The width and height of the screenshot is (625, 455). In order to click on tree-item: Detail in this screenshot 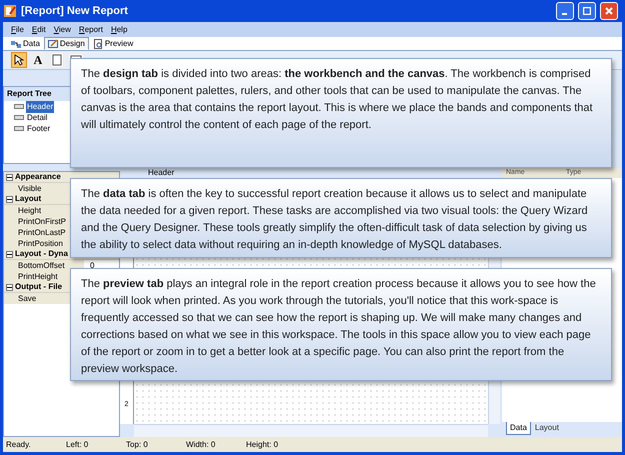, I will do `click(37, 118)`.